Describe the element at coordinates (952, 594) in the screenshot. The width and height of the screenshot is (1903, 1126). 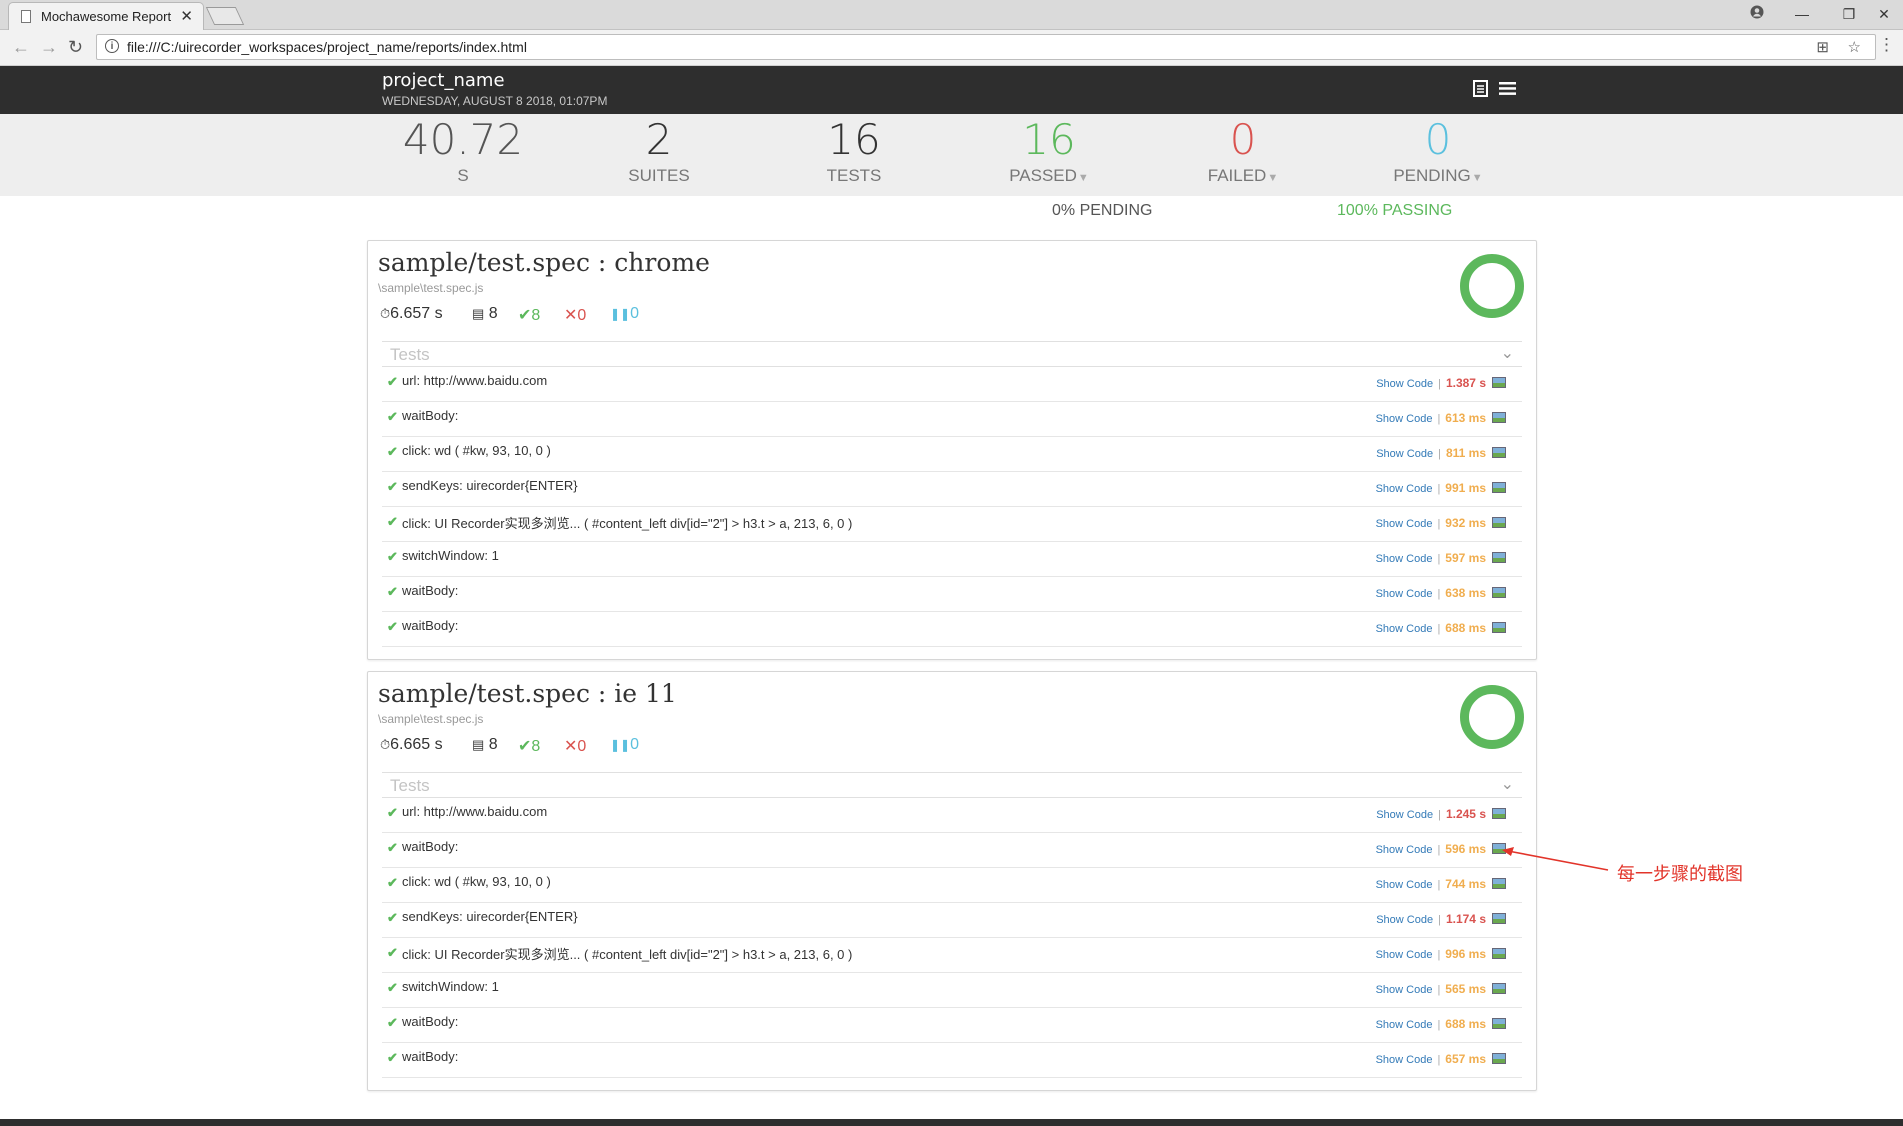
I see `test-row: ✔ waitBody: Show Code | 638 ms` at that location.